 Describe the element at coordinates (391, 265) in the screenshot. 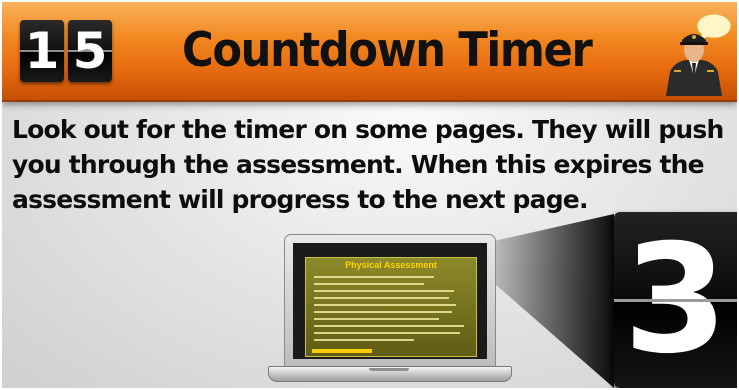

I see `screen-title: Physical Assessment` at that location.